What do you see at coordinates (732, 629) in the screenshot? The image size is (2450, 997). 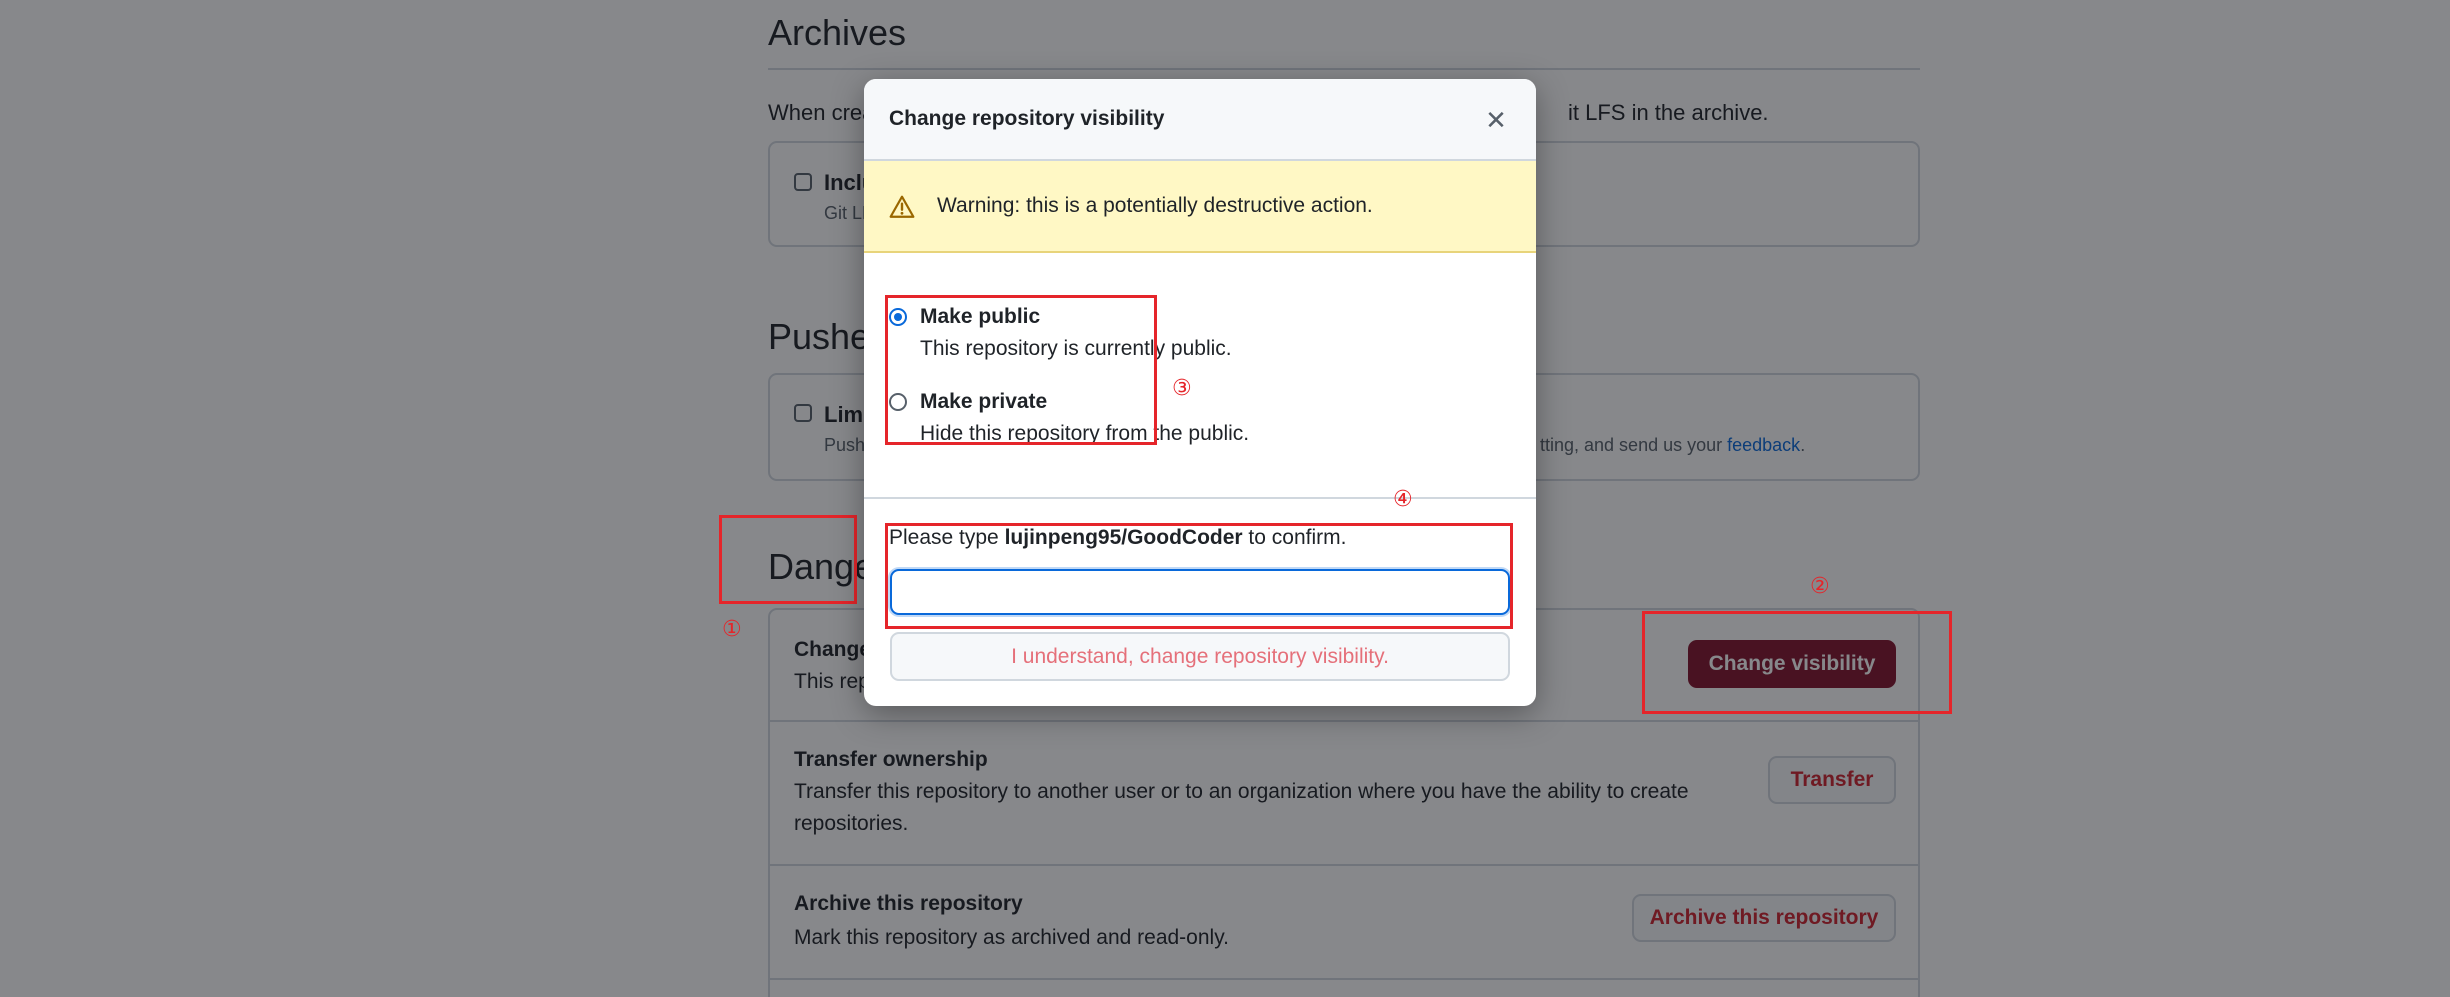 I see `annotation-number-1: ①` at bounding box center [732, 629].